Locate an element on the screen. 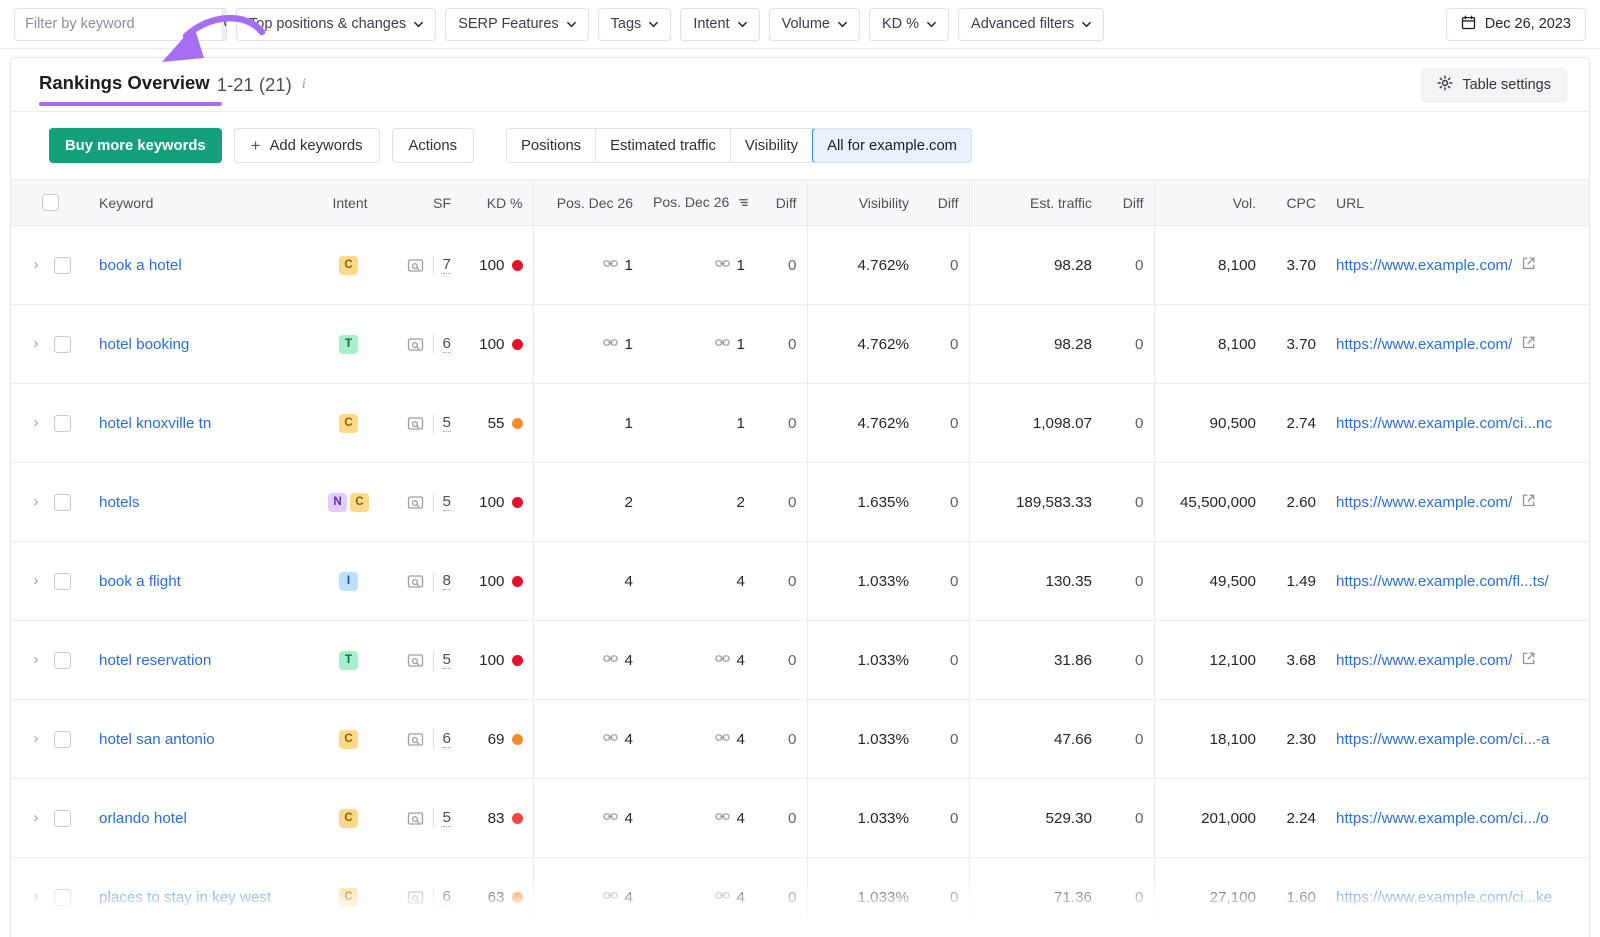 Image resolution: width=1600 pixels, height=937 pixels. buy-more-keywords-button: Buy more keywords is located at coordinates (135, 145).